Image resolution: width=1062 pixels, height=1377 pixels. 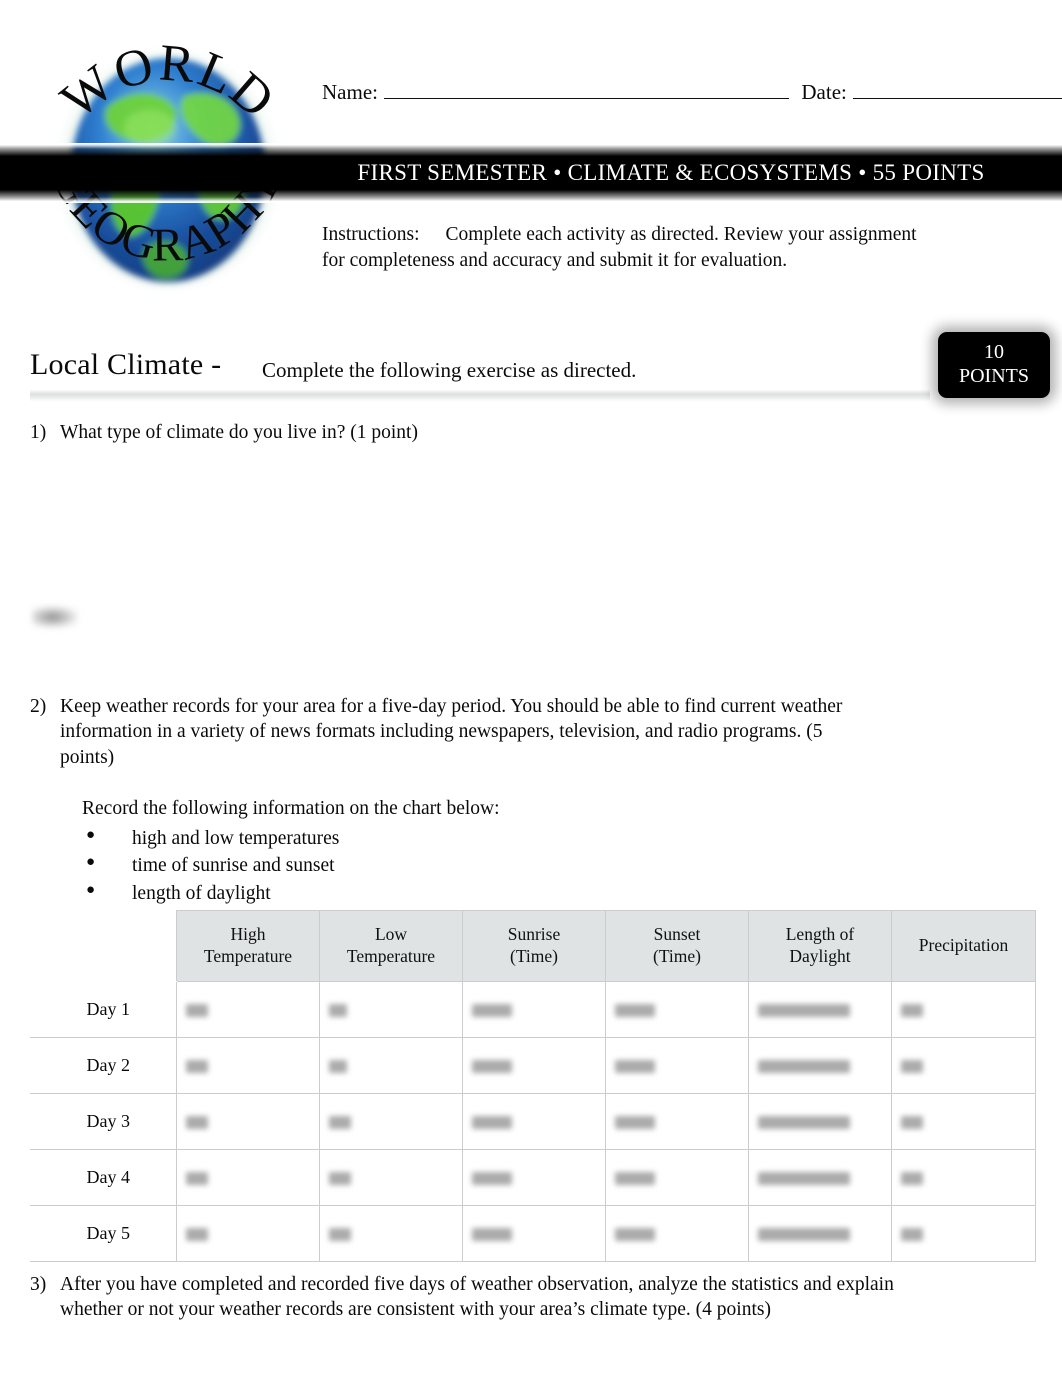 I want to click on cell-day4-sunrise, so click(x=534, y=1177).